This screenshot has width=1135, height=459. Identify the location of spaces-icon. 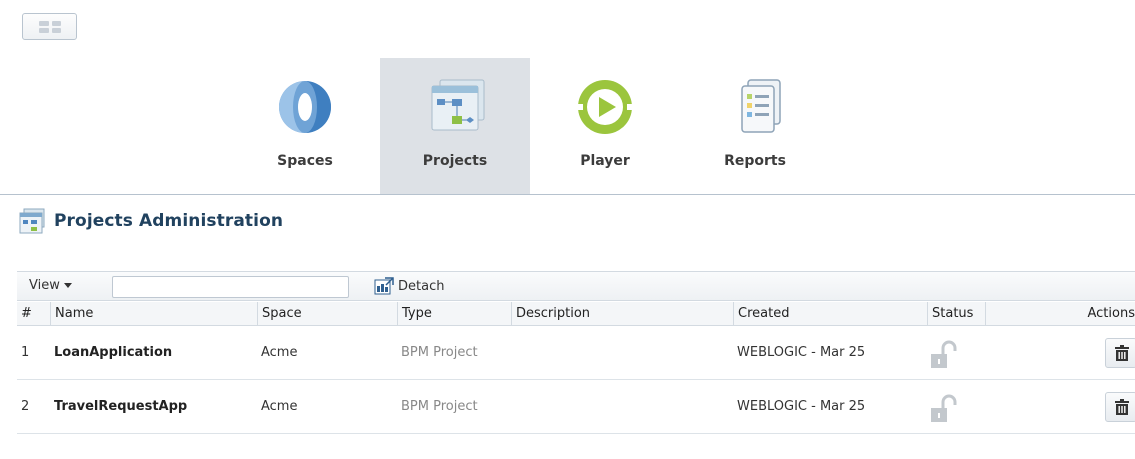
(305, 107).